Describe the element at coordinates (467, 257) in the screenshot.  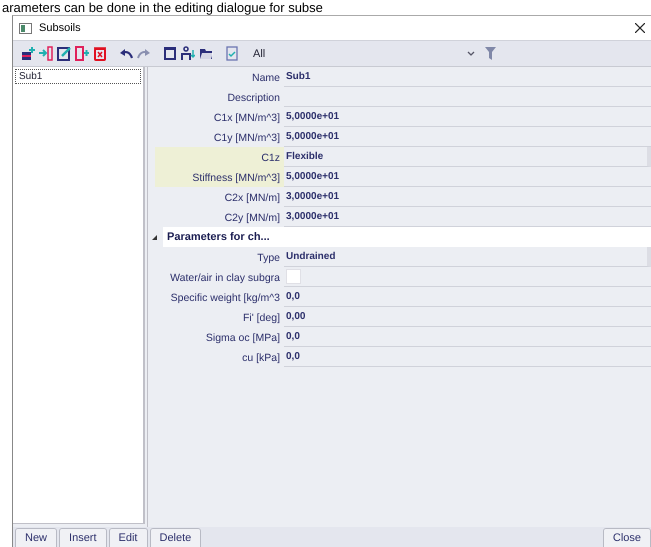
I see `property-dropdown: Undrained` at that location.